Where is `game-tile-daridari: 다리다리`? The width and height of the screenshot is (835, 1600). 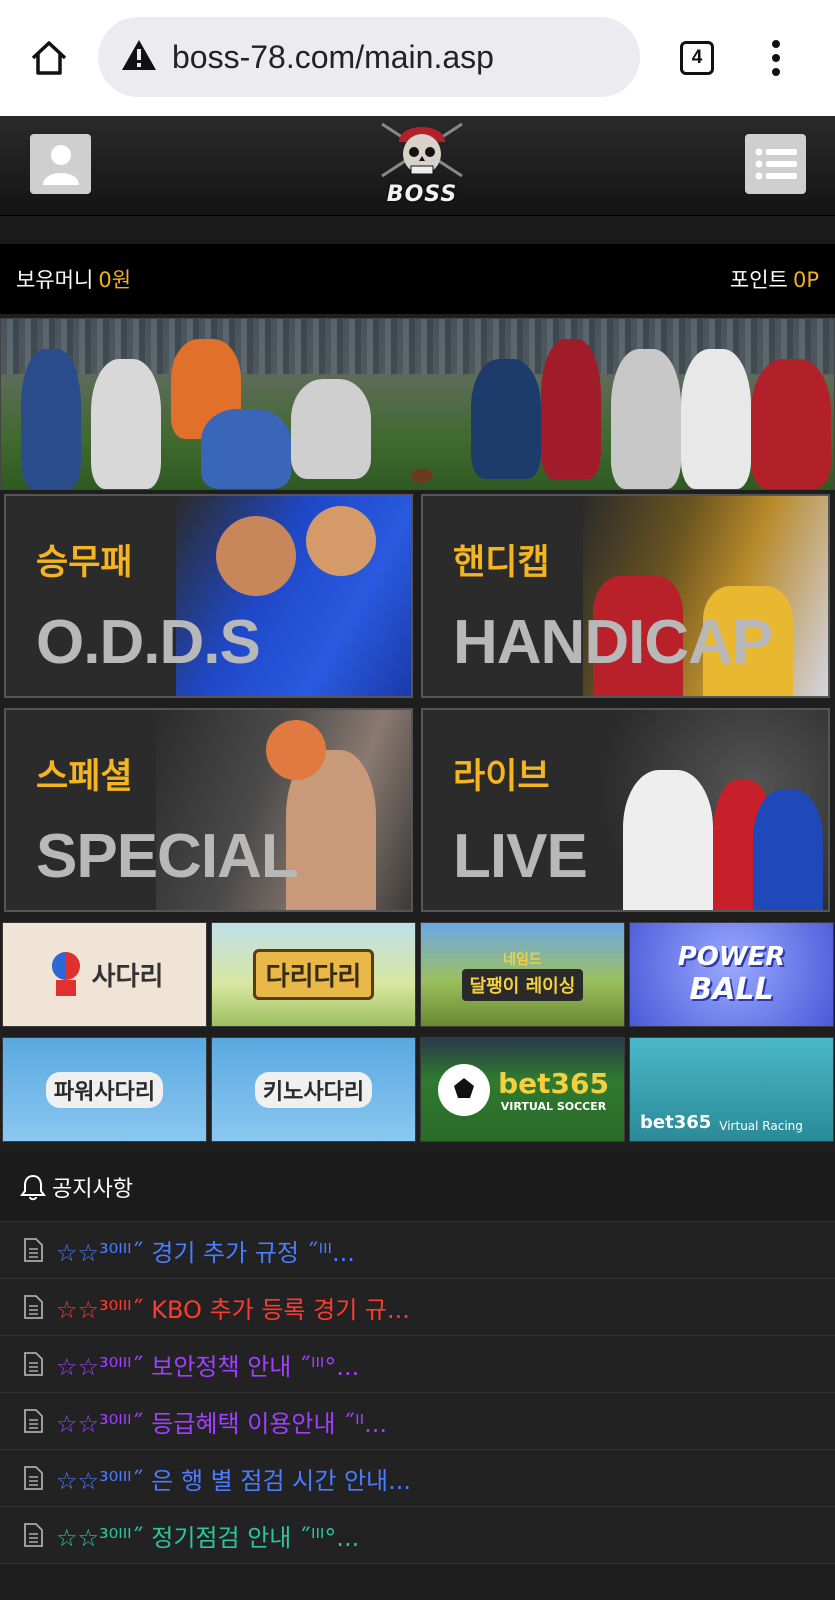
game-tile-daridari: 다리다리 is located at coordinates (313, 974).